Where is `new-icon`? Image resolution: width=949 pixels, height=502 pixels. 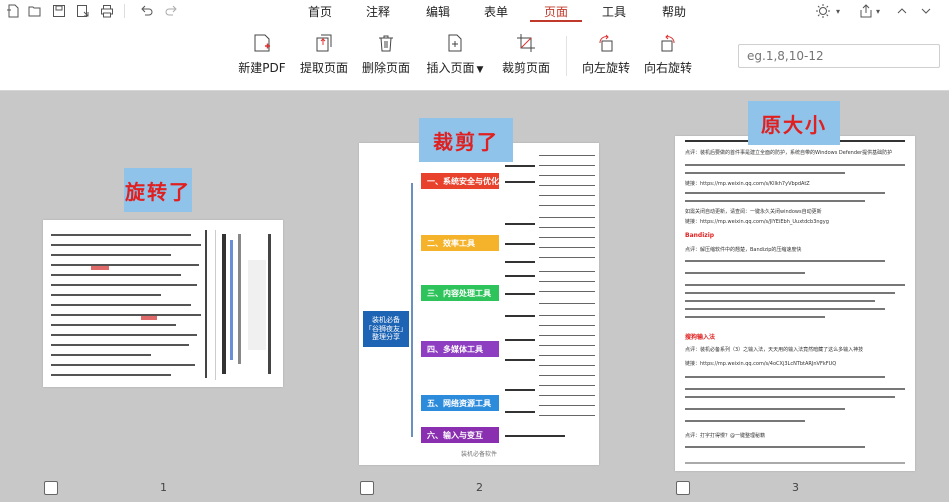 new-icon is located at coordinates (13, 11).